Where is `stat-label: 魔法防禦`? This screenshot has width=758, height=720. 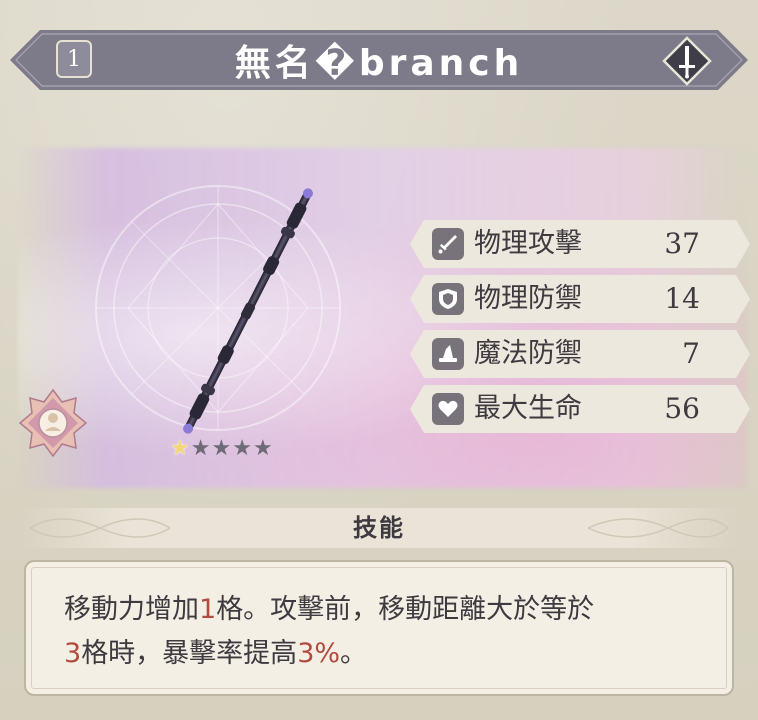
stat-label: 魔法防禦 is located at coordinates (528, 353).